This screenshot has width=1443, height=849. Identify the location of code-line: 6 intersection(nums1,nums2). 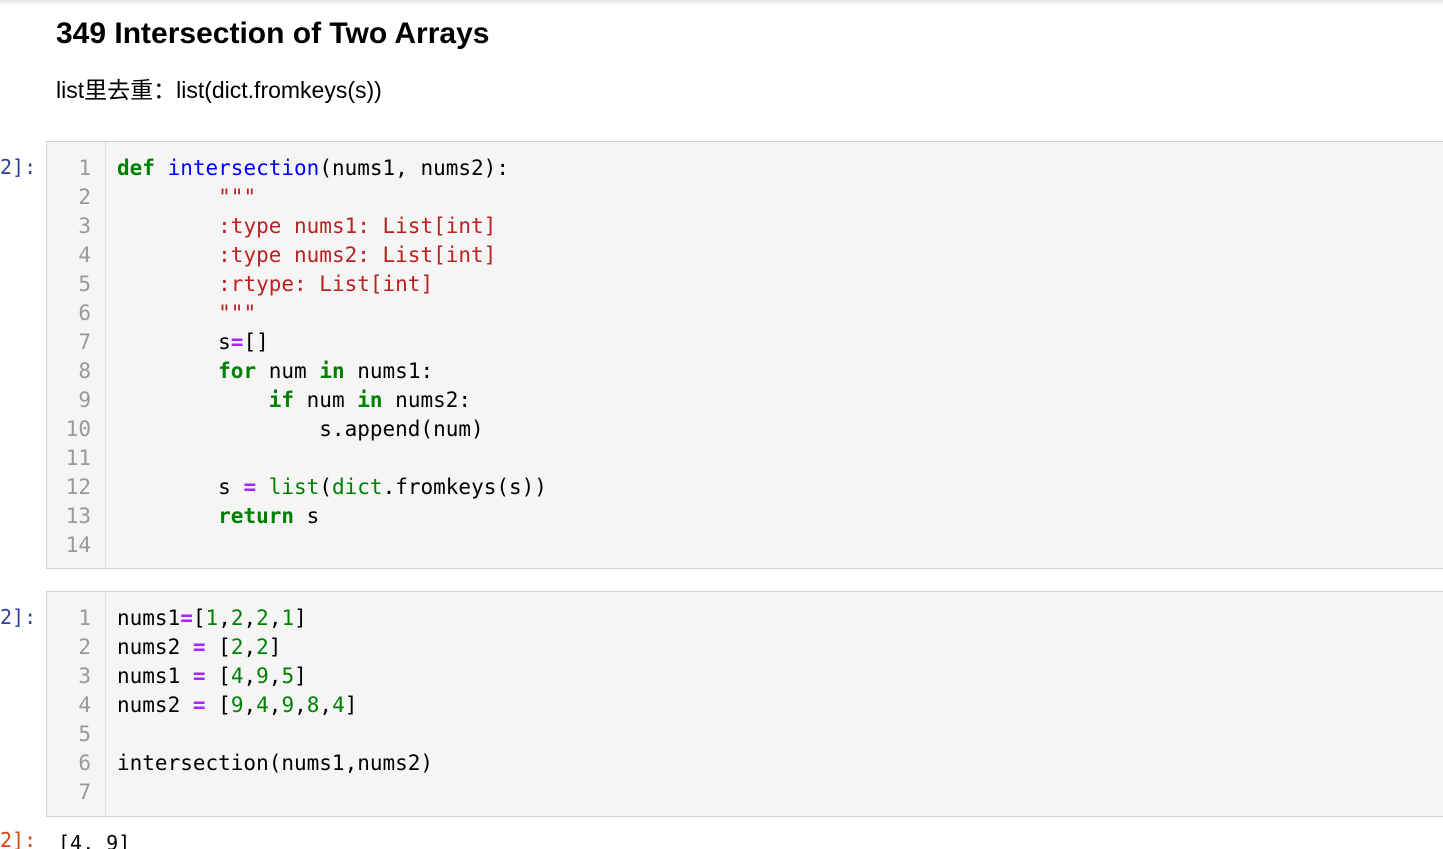
(745, 763).